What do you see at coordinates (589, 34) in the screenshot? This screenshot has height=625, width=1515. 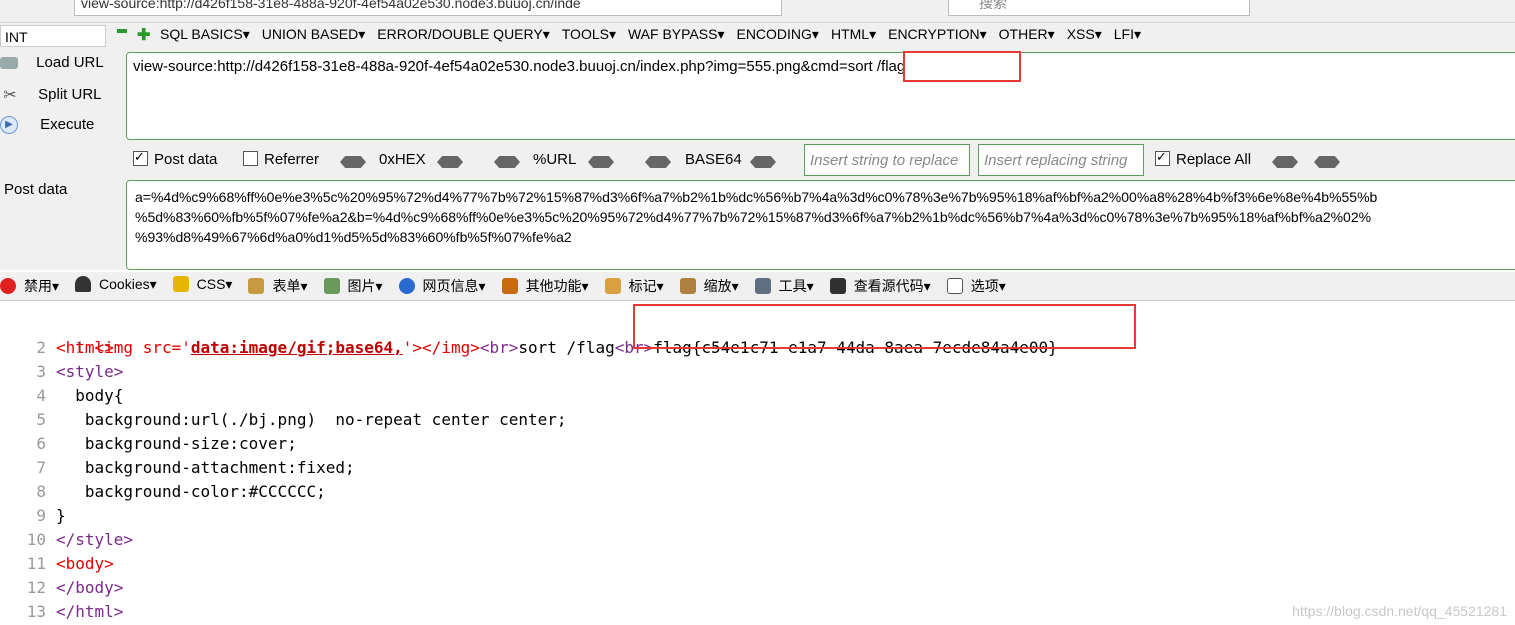 I see `menu-tools: TOOLS▾` at bounding box center [589, 34].